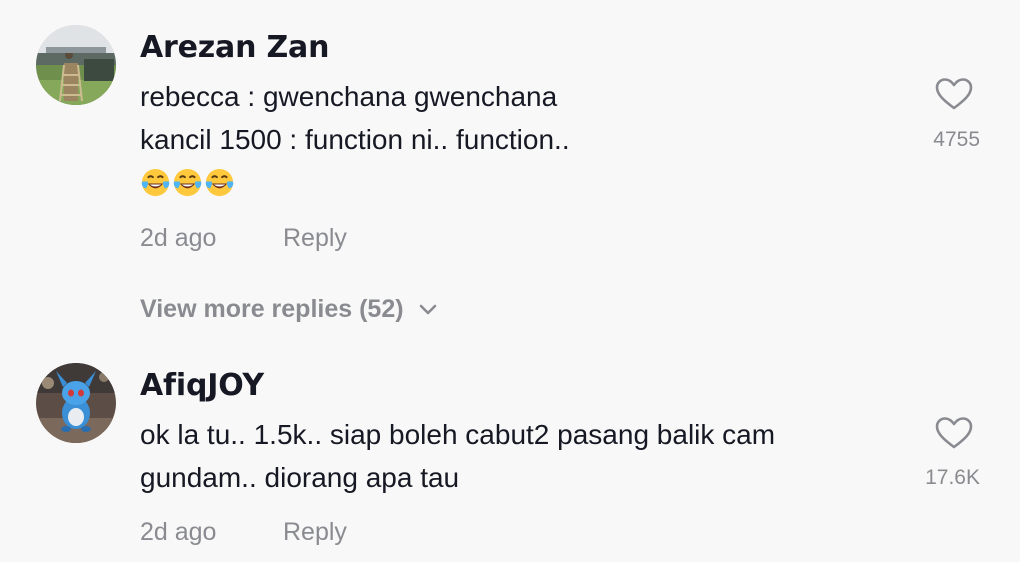  I want to click on like-count: 17.6K, so click(952, 477).